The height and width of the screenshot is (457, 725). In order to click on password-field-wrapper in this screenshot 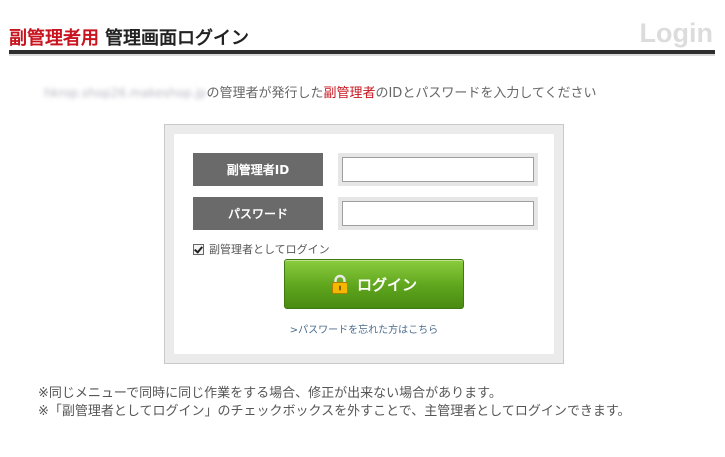, I will do `click(438, 213)`.